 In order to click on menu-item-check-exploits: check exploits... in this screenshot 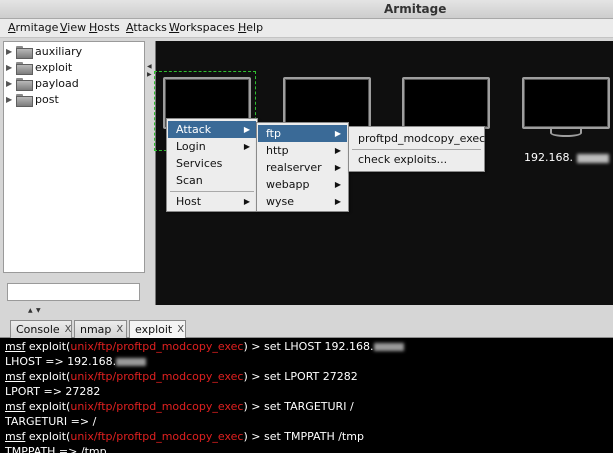, I will do `click(416, 159)`.